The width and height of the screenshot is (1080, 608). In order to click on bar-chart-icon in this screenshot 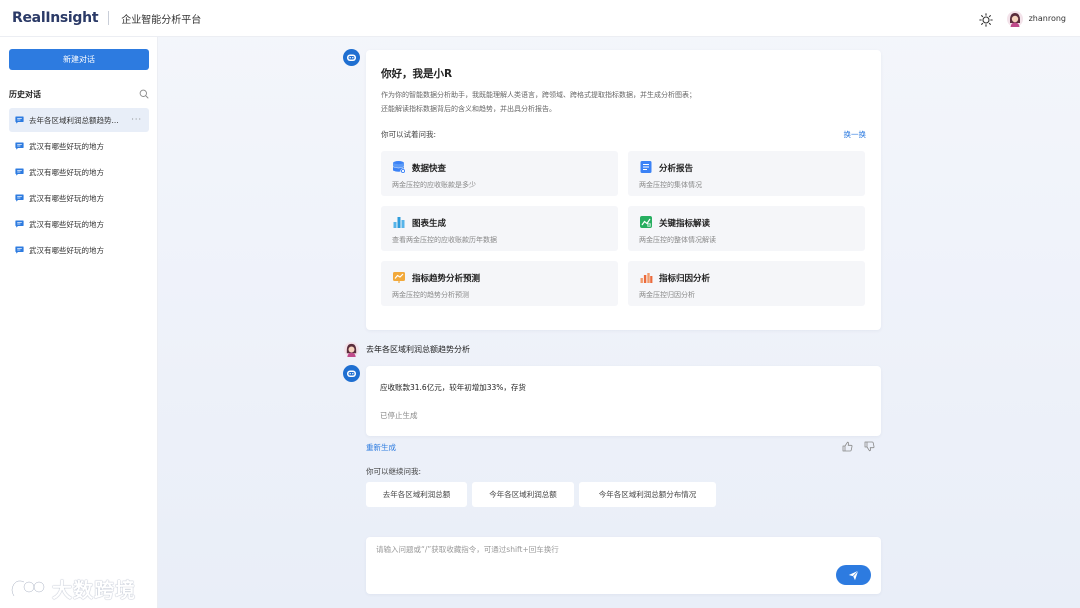, I will do `click(399, 222)`.